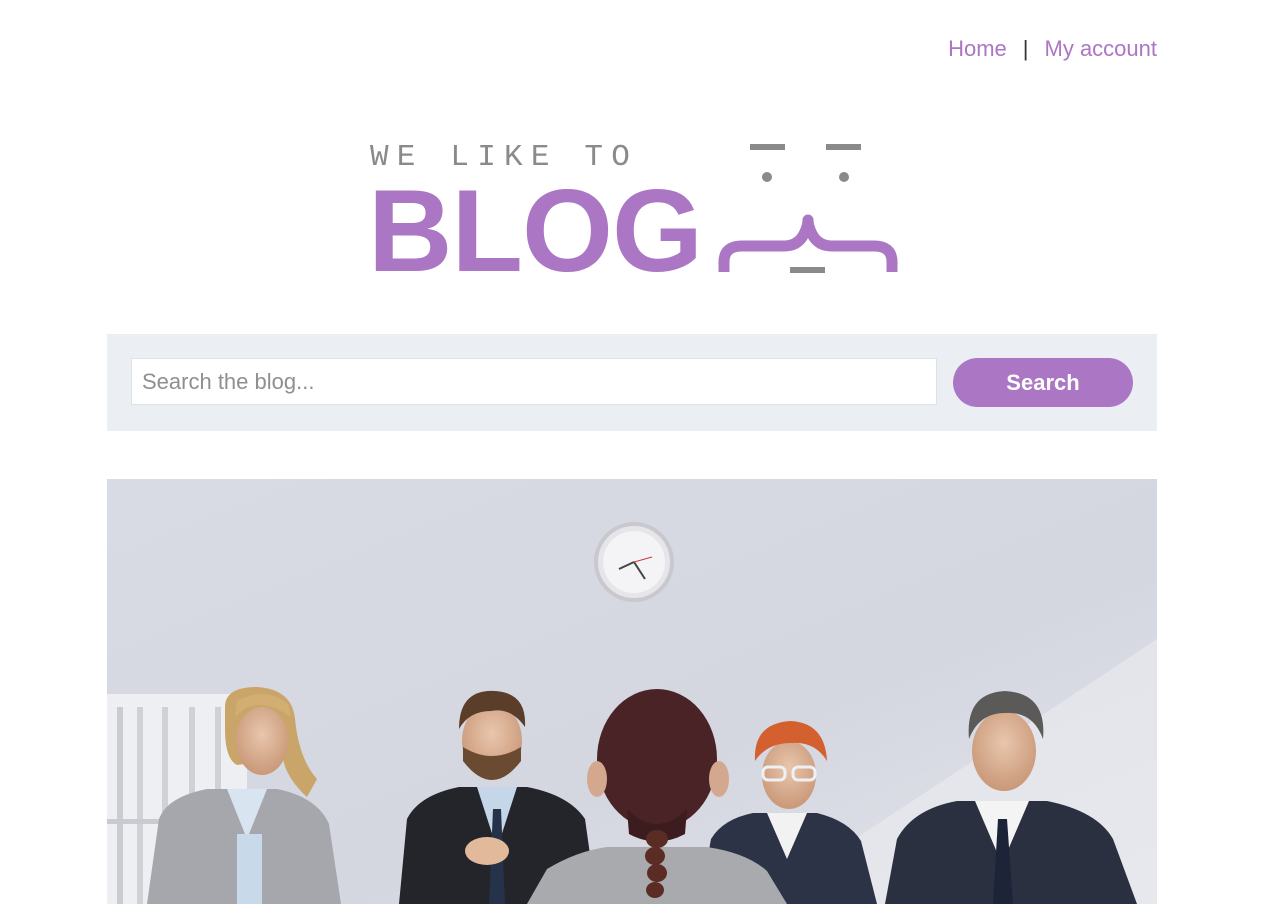 The width and height of the screenshot is (1285, 904). I want to click on search-button: Search, so click(1043, 382).